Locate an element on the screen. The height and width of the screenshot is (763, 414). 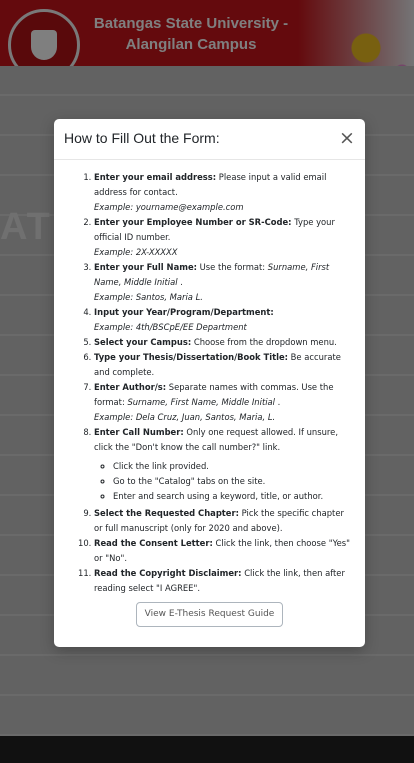
step-label: Read the Consent Letter: is located at coordinates (153, 543).